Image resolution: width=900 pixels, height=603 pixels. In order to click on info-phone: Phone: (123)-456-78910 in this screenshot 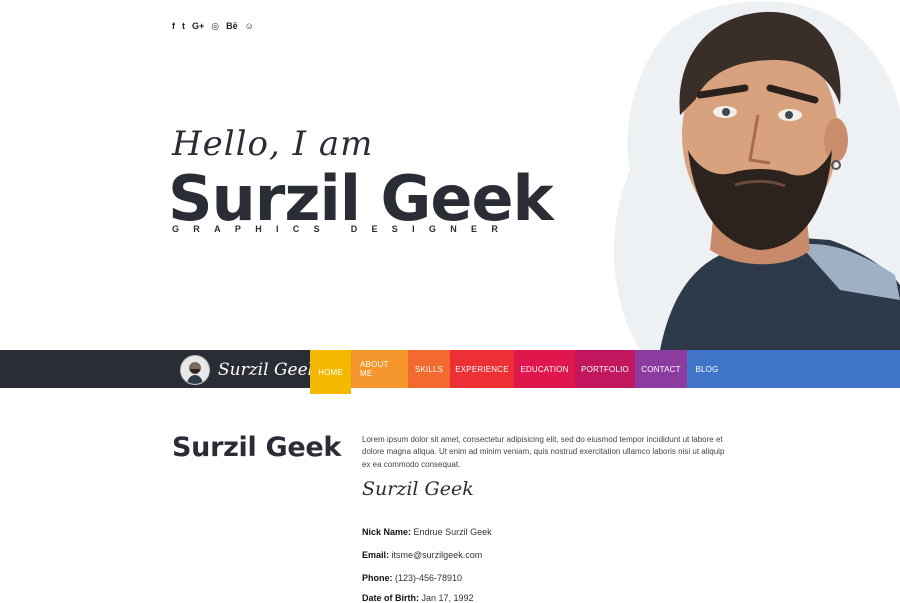, I will do `click(412, 578)`.